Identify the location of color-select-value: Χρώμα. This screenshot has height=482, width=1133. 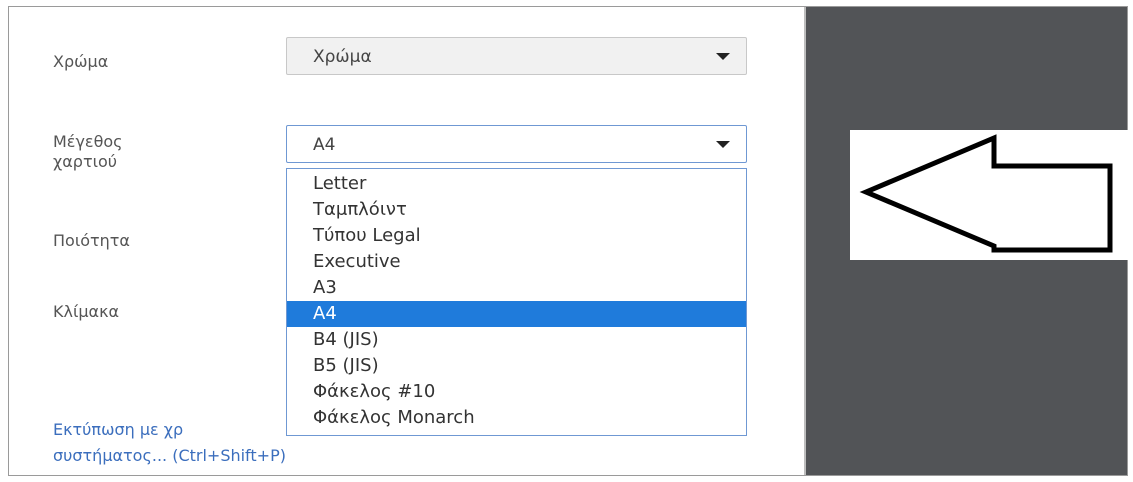
(342, 57).